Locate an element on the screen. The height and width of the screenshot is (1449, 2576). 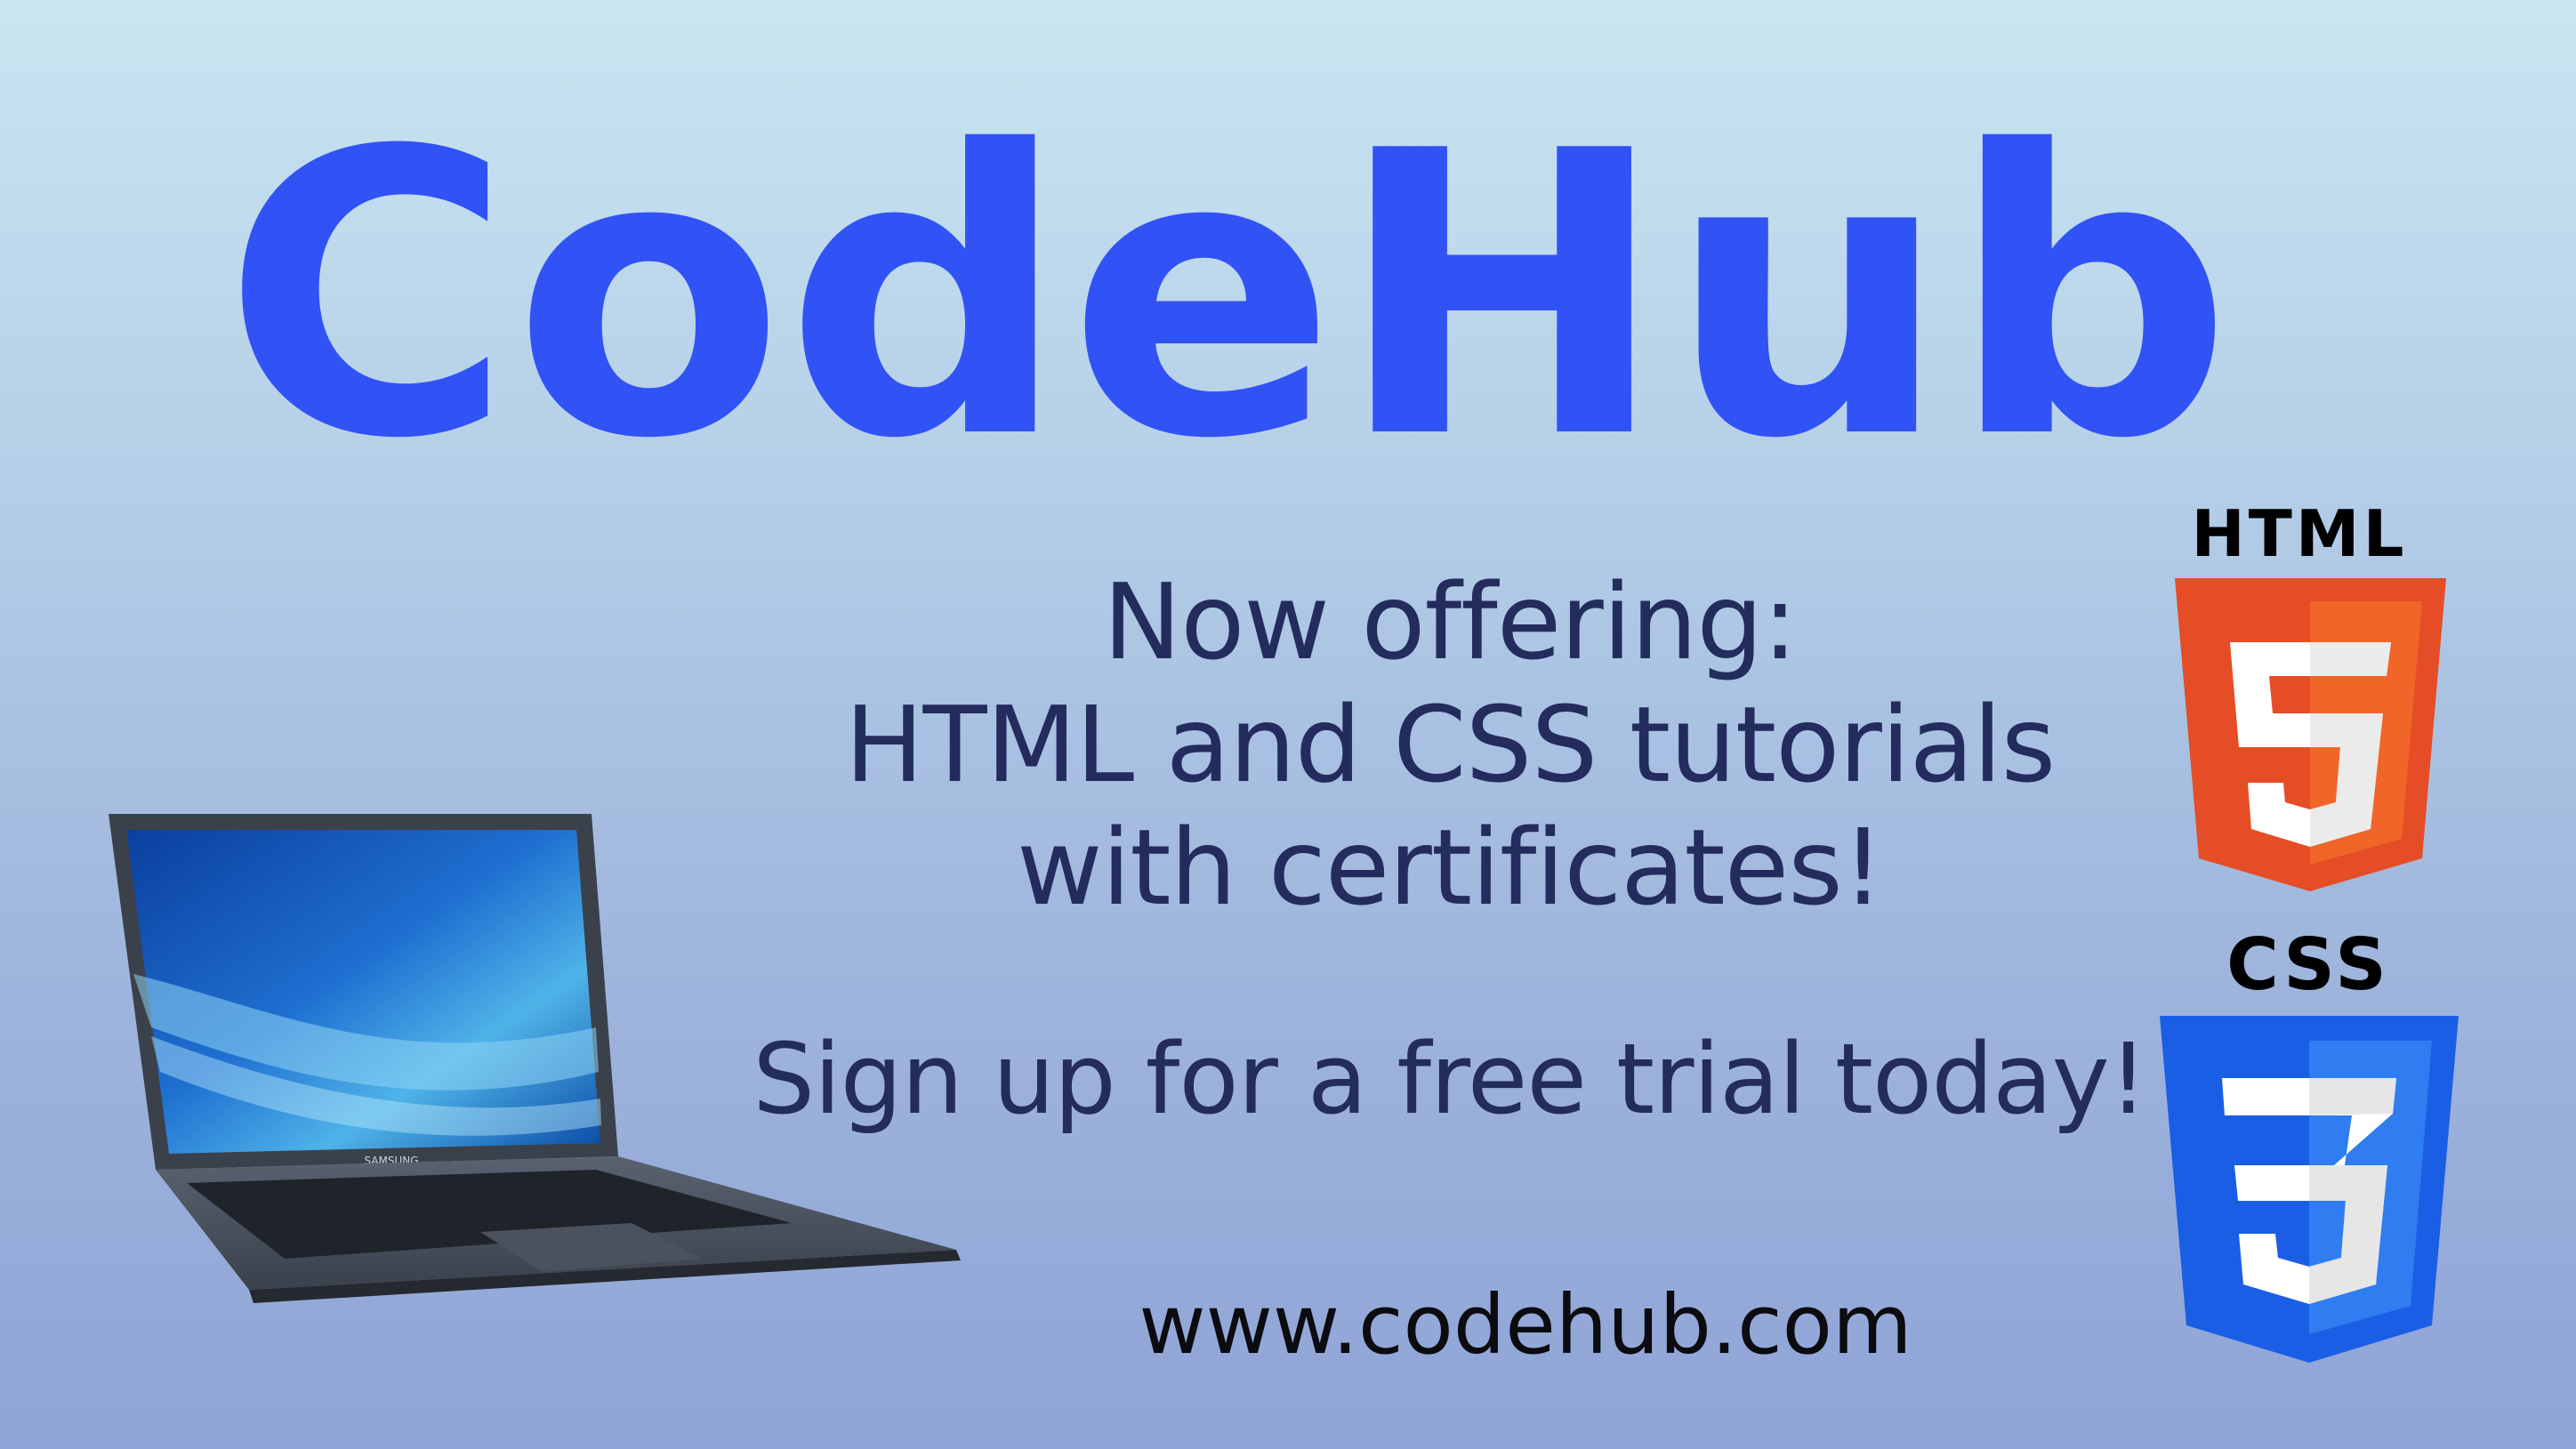
website-url: www.codehub.com is located at coordinates (1525, 1325).